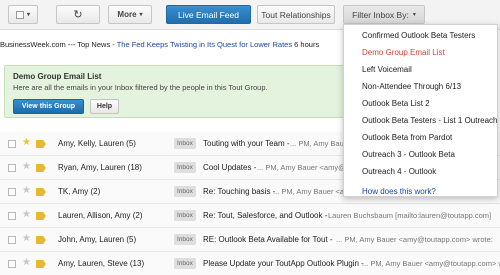 The image size is (500, 275). I want to click on live-email-feed-label: Live Email Feed, so click(208, 14).